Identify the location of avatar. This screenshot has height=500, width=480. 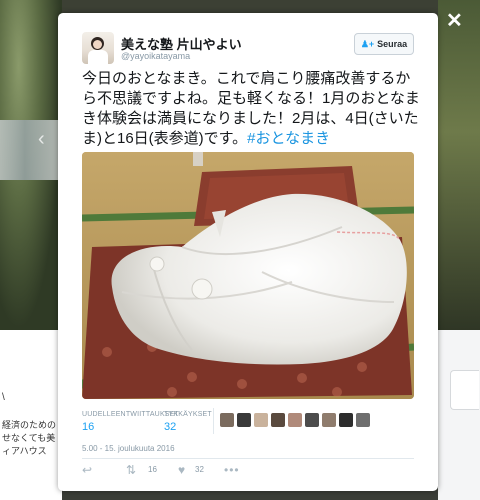
(98, 48).